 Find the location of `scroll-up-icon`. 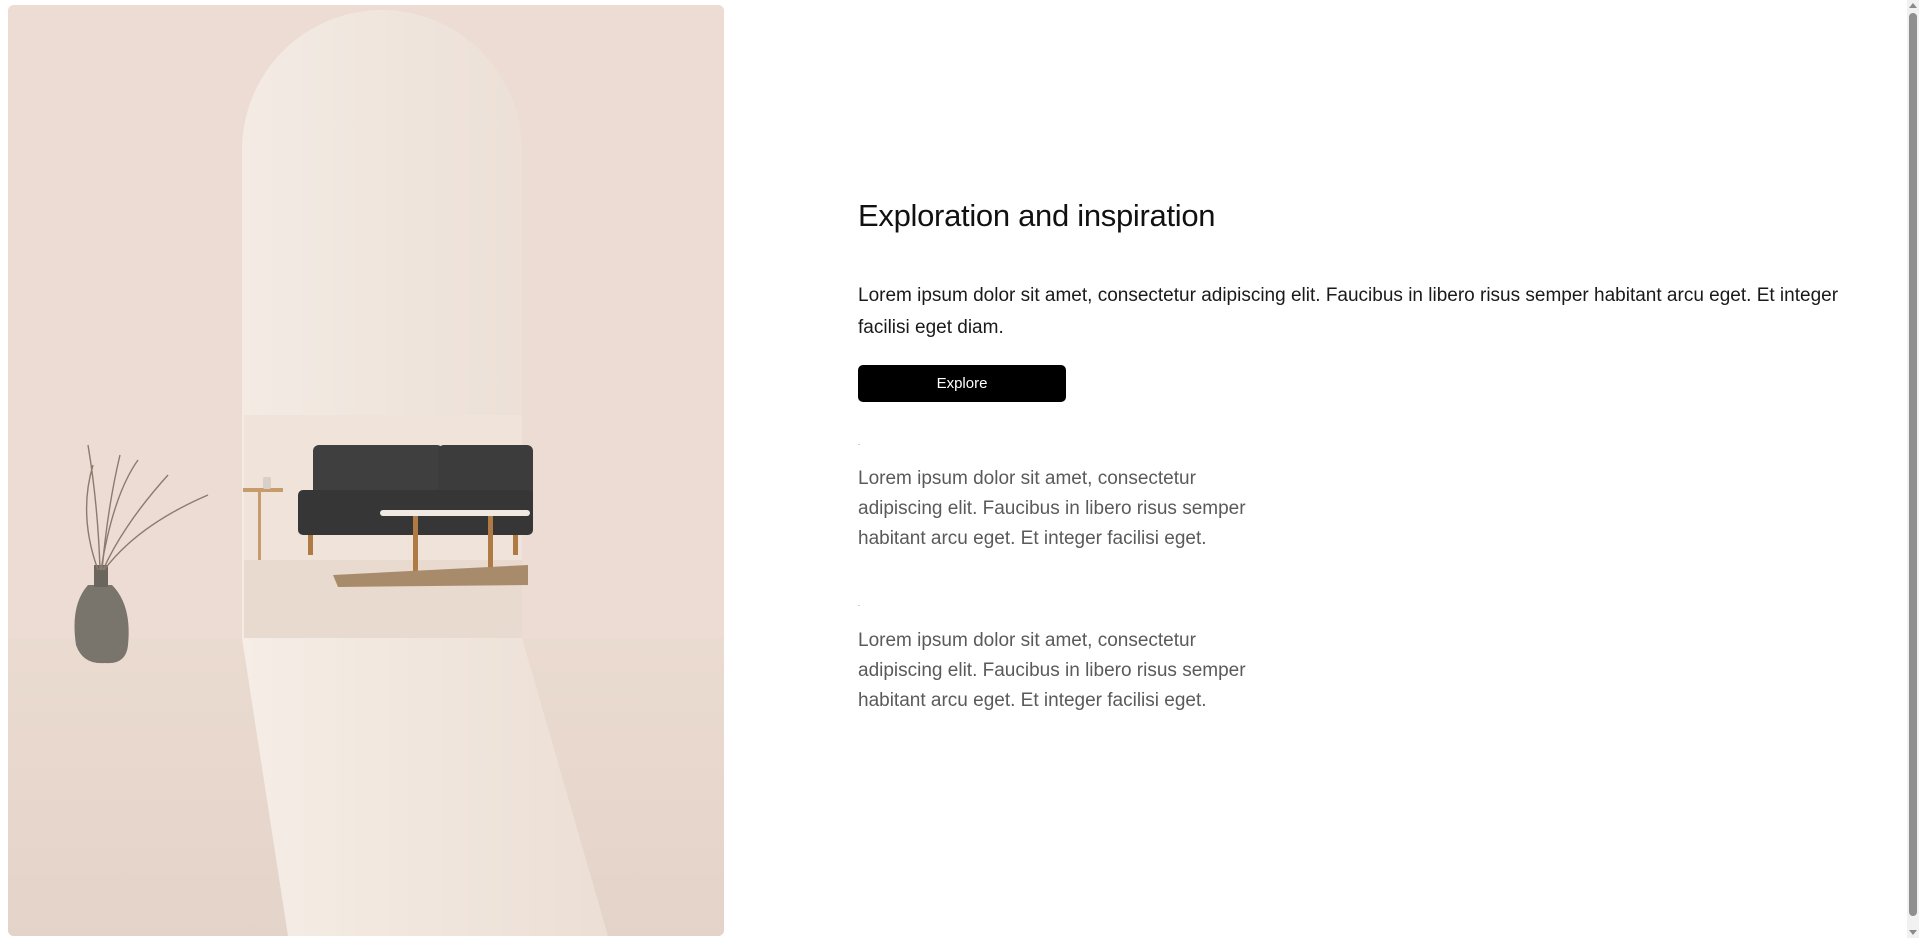

scroll-up-icon is located at coordinates (1913, 5).